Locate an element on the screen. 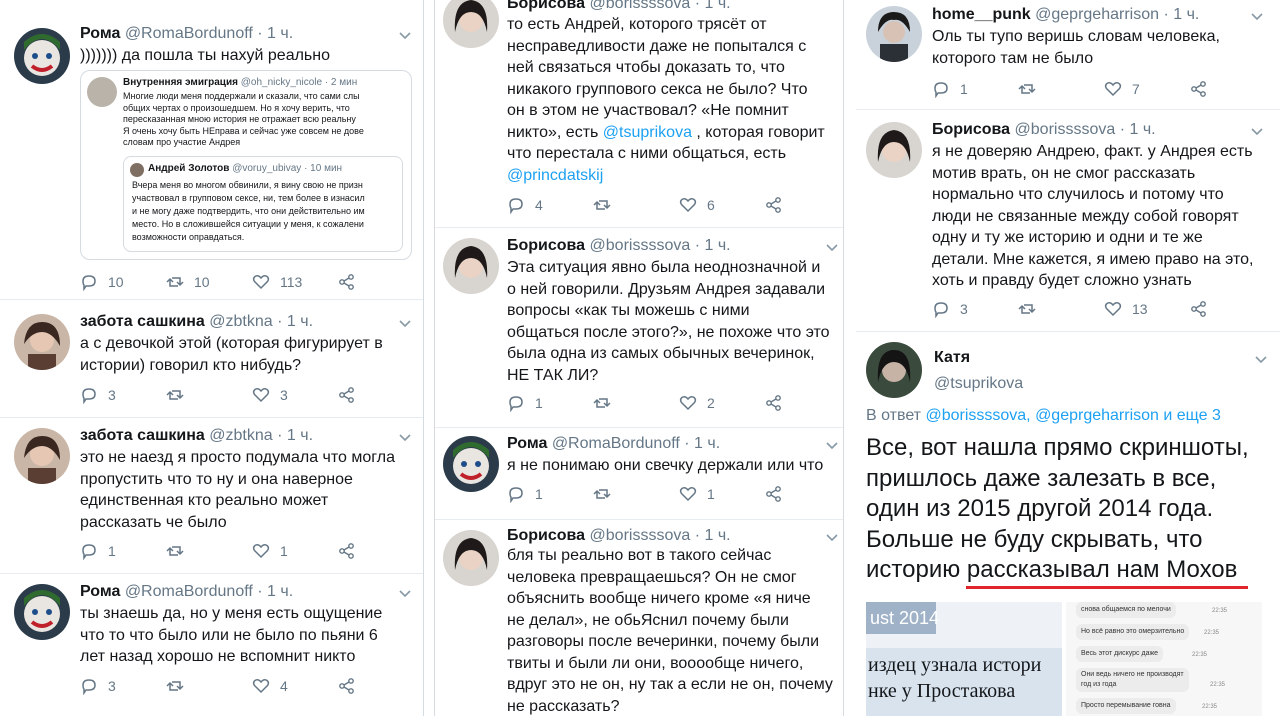 The width and height of the screenshot is (1280, 716). reply-button: 10 is located at coordinates (102, 282).